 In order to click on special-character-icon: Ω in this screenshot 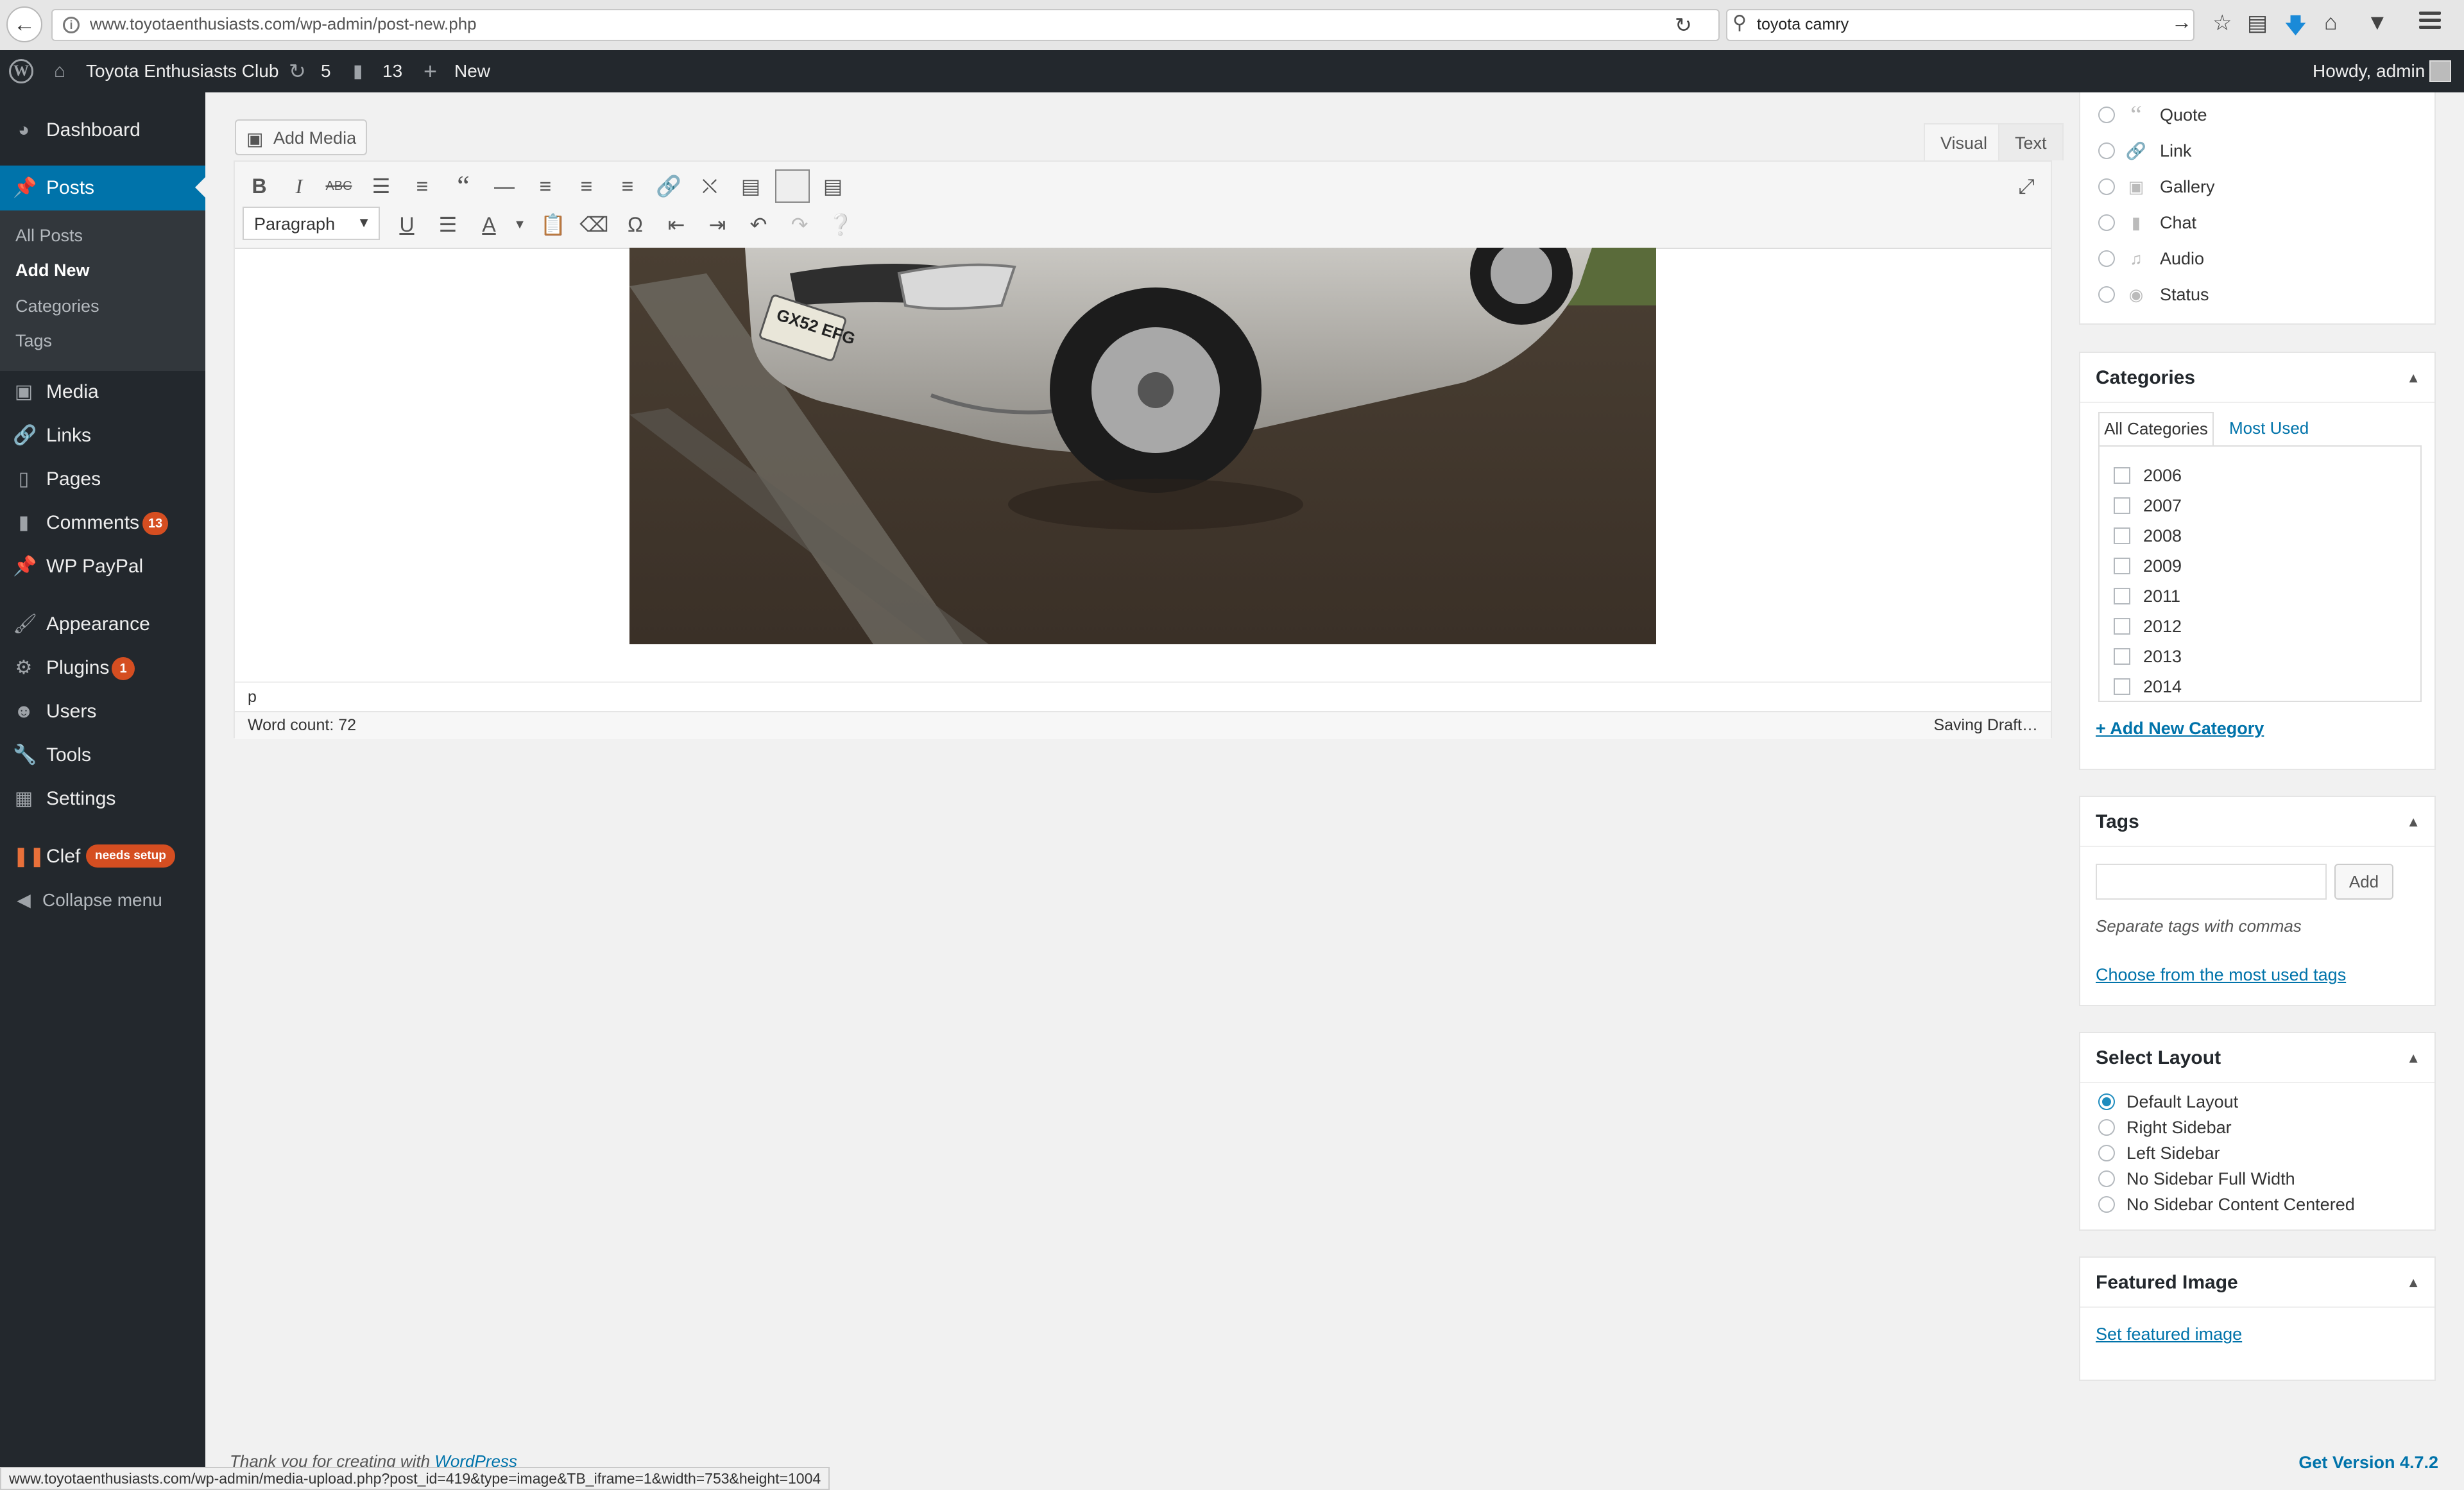, I will do `click(636, 224)`.